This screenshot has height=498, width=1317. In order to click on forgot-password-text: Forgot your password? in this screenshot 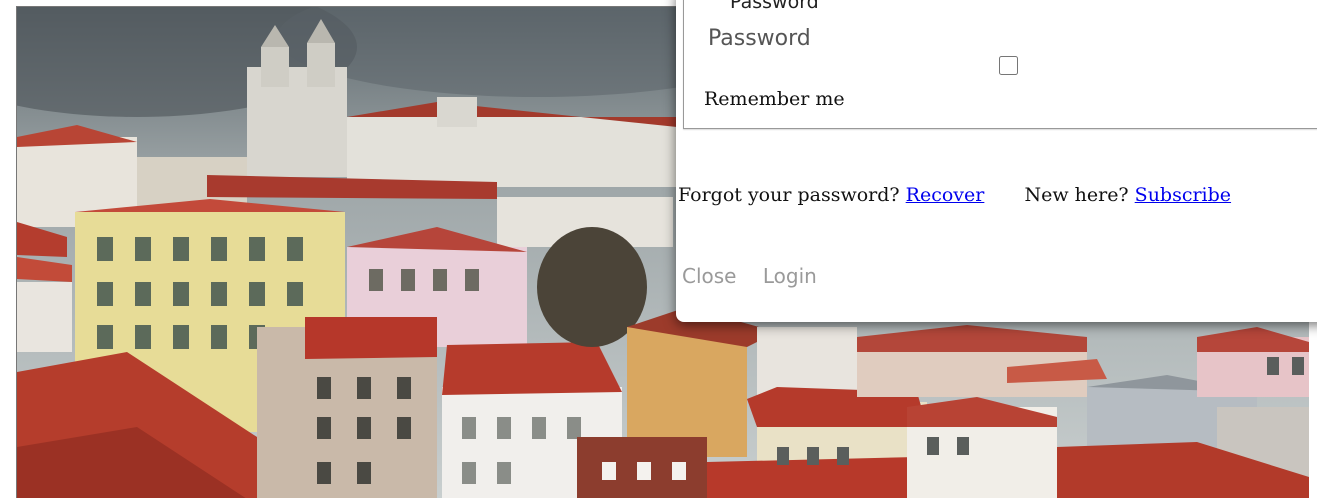, I will do `click(789, 195)`.